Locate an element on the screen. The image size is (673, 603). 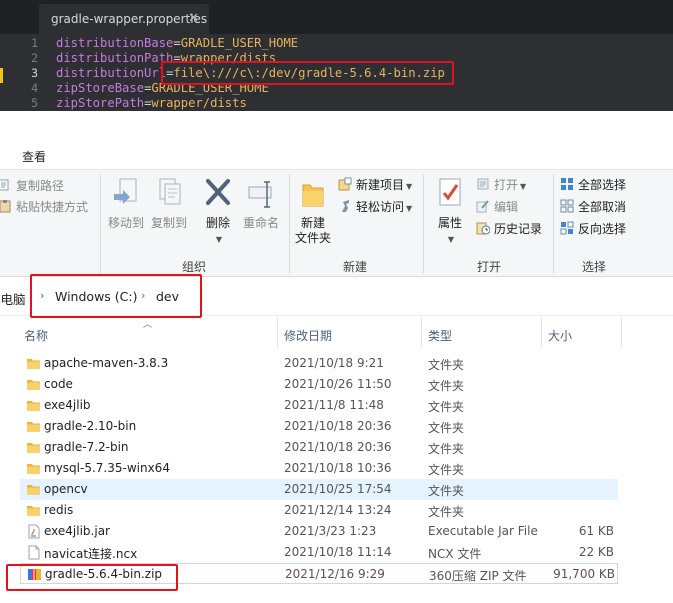
line-number-gutter: 1 2 3 4 5 is located at coordinates (22, 72).